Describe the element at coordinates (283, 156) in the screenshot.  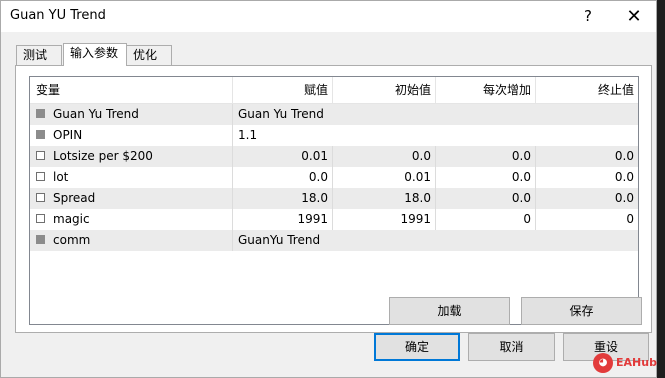
I see `param-value-cell: 0.01` at that location.